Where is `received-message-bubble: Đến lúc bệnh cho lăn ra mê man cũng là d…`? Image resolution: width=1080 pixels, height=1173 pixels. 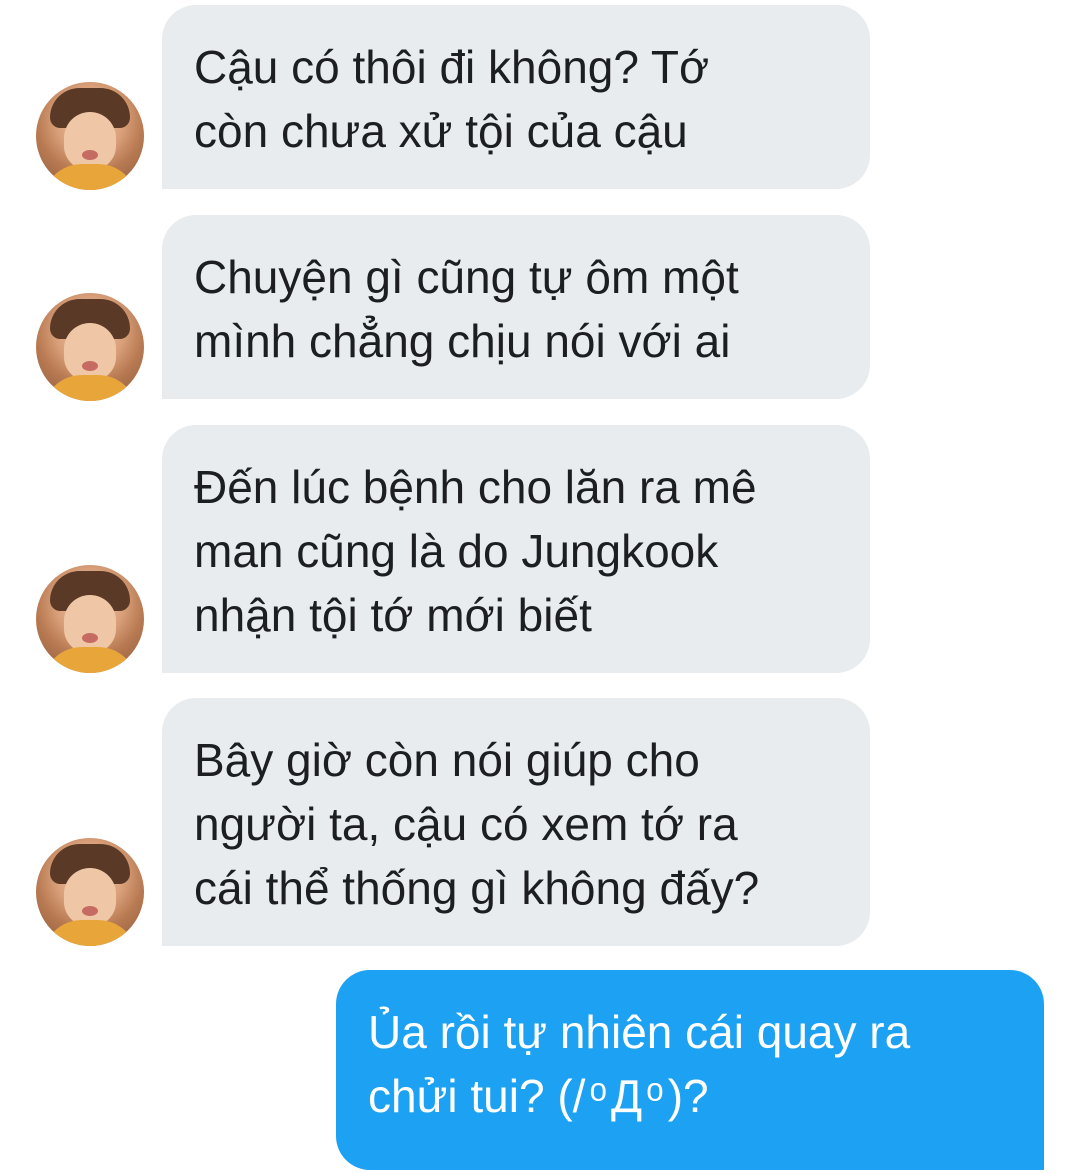
received-message-bubble: Đến lúc bệnh cho lăn ra mê man cũng là d… is located at coordinates (516, 549).